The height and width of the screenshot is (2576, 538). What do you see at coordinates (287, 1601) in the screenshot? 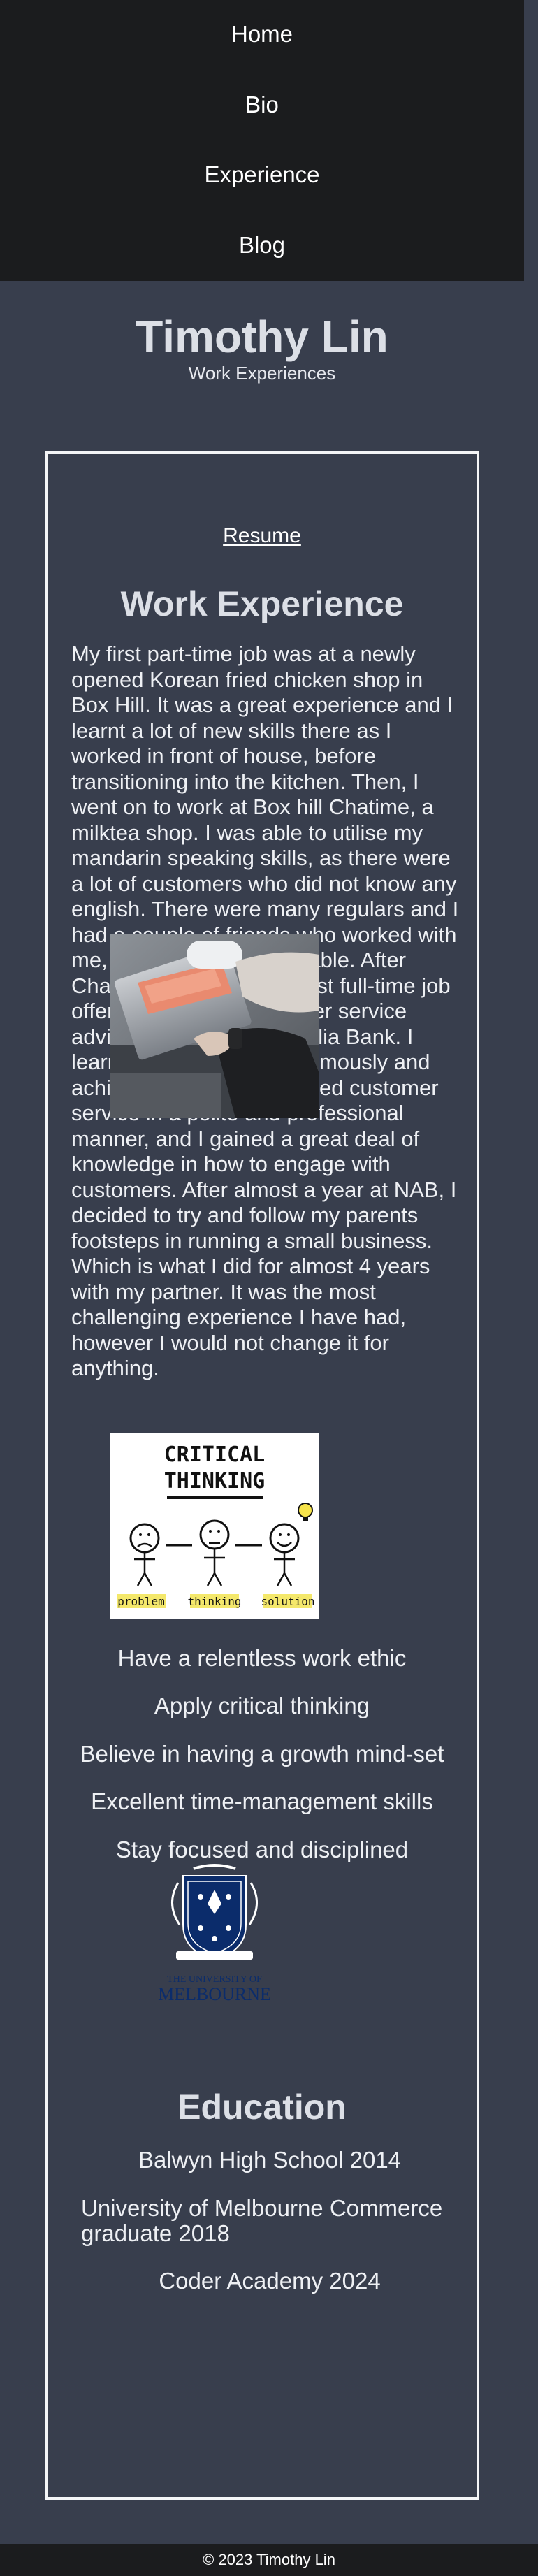
I see `ct-label-solution: solution` at bounding box center [287, 1601].